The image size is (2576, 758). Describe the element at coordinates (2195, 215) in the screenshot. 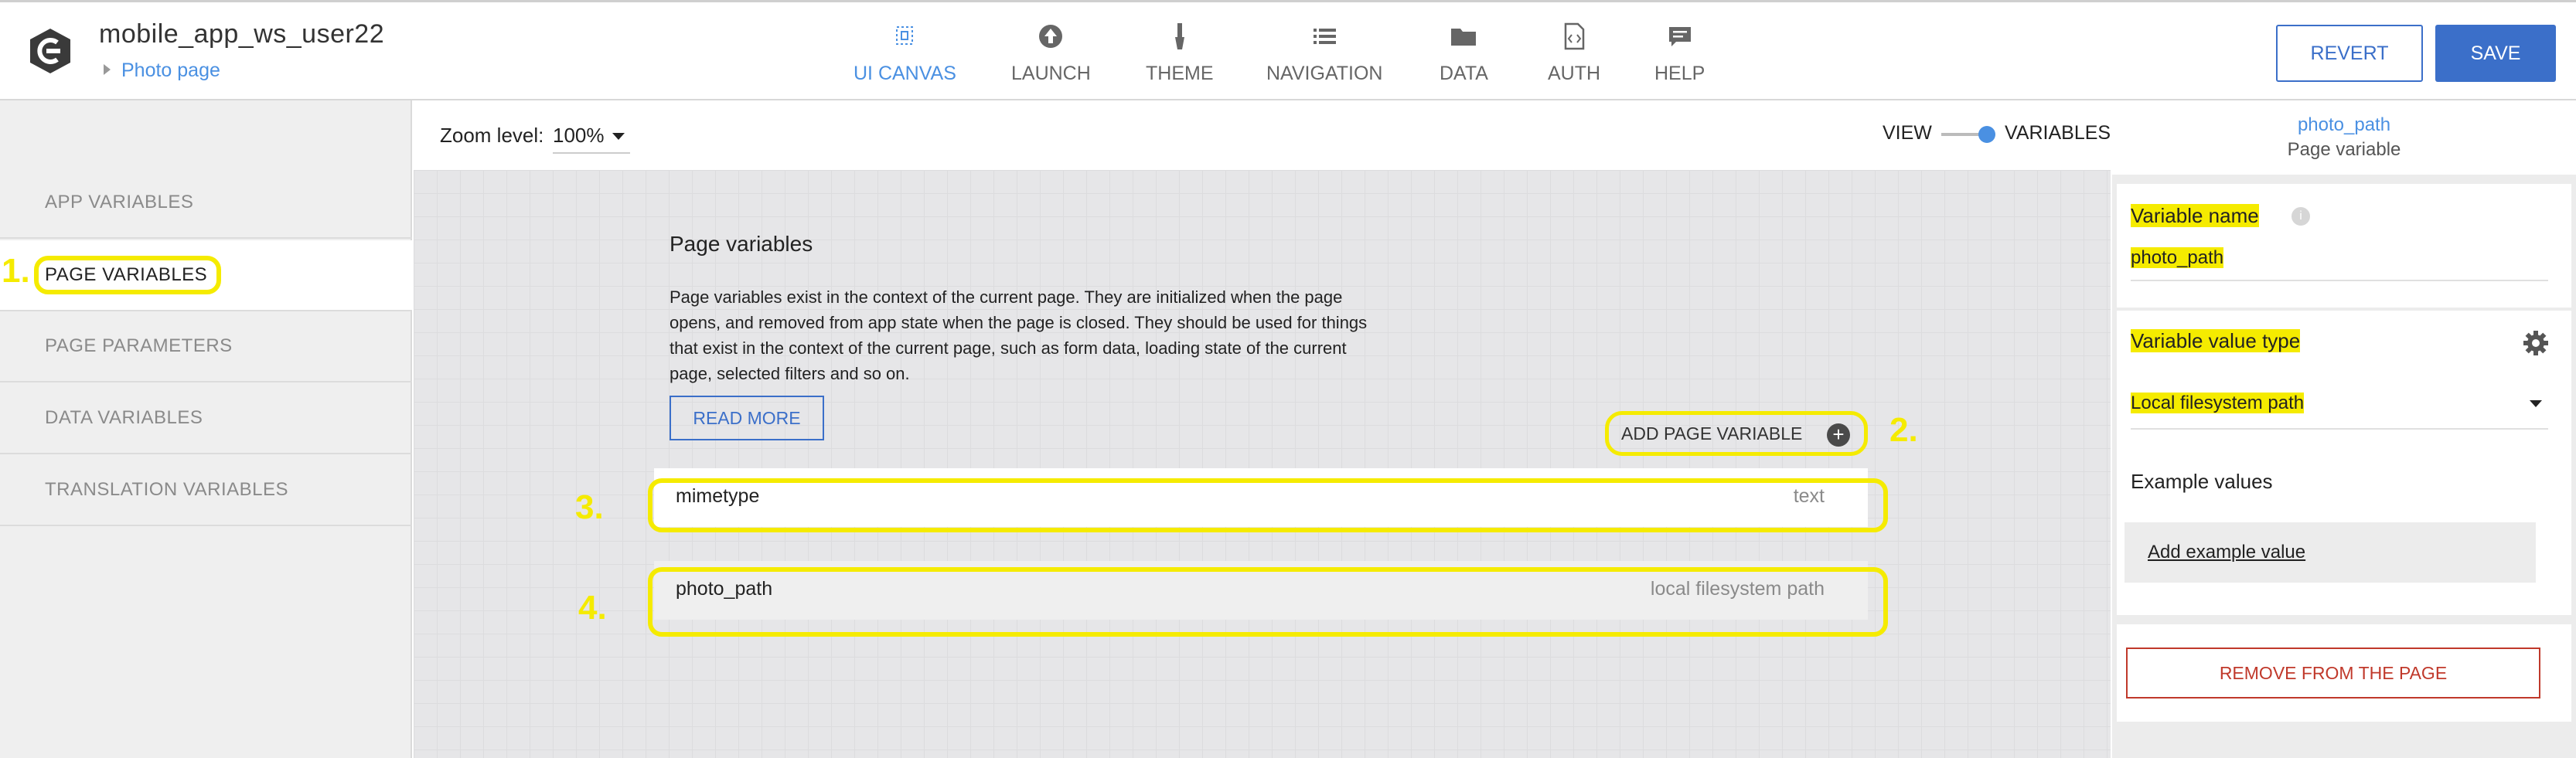

I see `variable-name-label: Variable name` at that location.